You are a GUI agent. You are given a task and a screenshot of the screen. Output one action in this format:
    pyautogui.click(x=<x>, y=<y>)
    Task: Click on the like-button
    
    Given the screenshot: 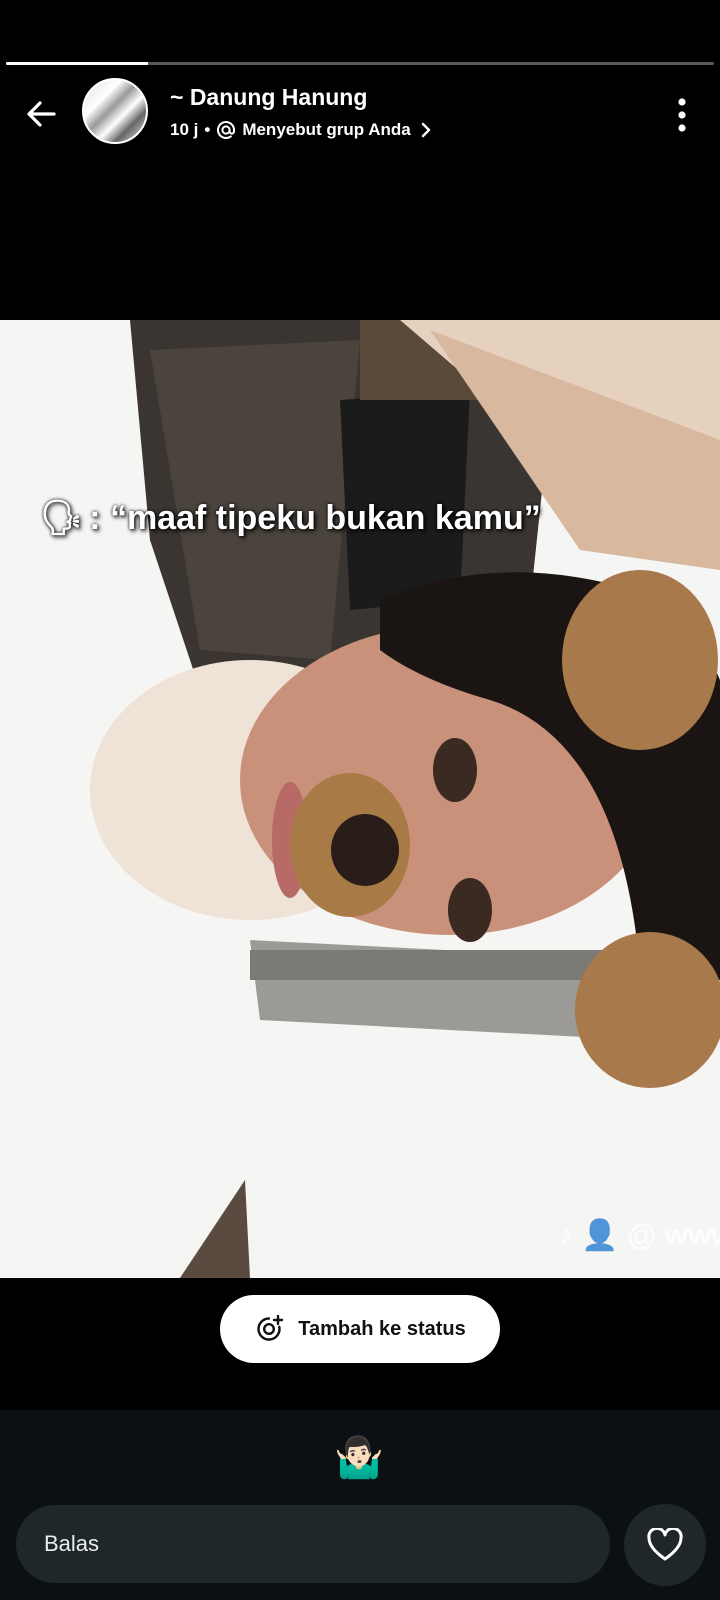 What is the action you would take?
    pyautogui.click(x=665, y=1545)
    